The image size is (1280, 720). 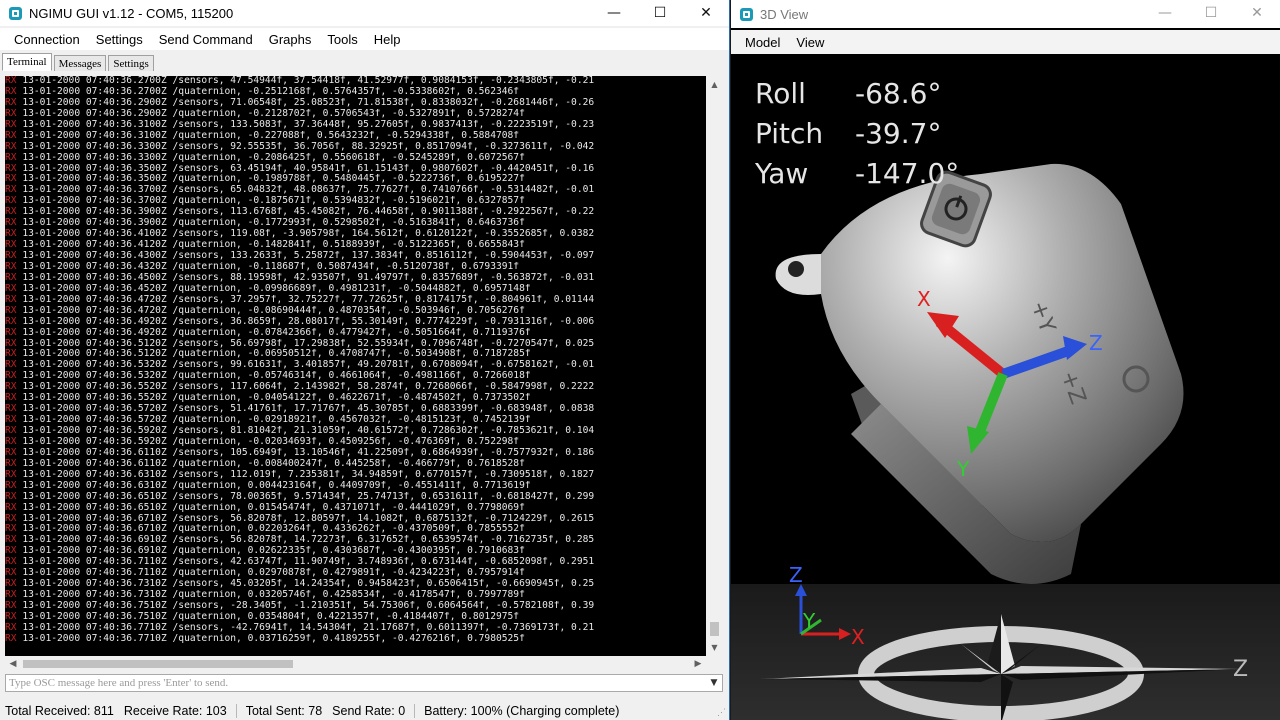 I want to click on menu-help: Help, so click(x=387, y=39).